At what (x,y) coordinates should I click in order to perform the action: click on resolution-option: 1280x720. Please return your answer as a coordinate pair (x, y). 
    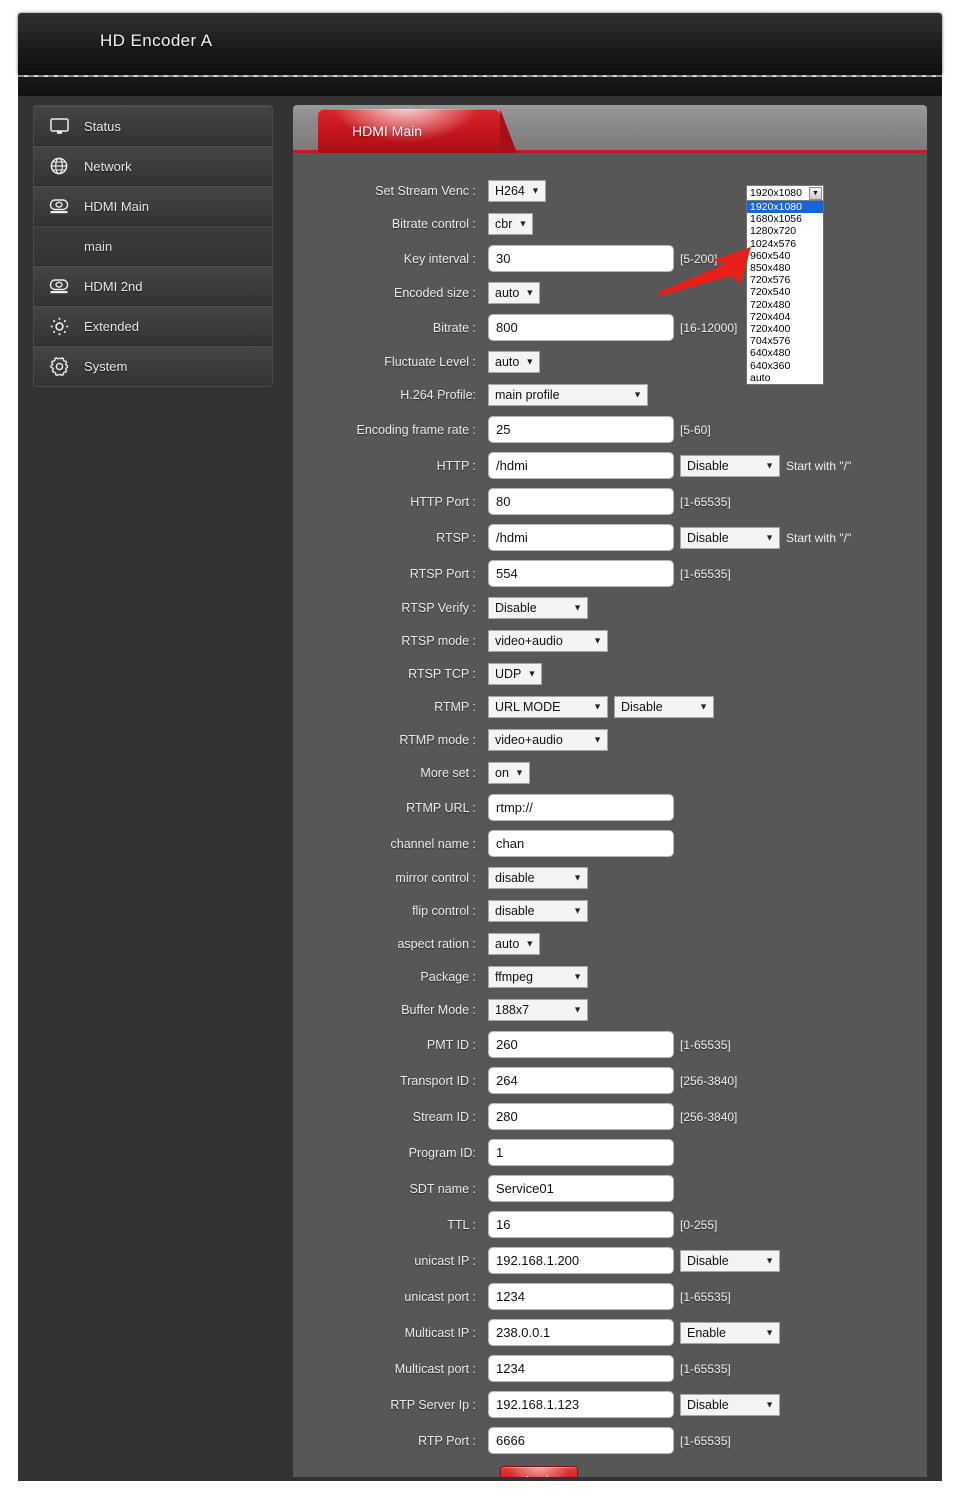
    Looking at the image, I should click on (785, 231).